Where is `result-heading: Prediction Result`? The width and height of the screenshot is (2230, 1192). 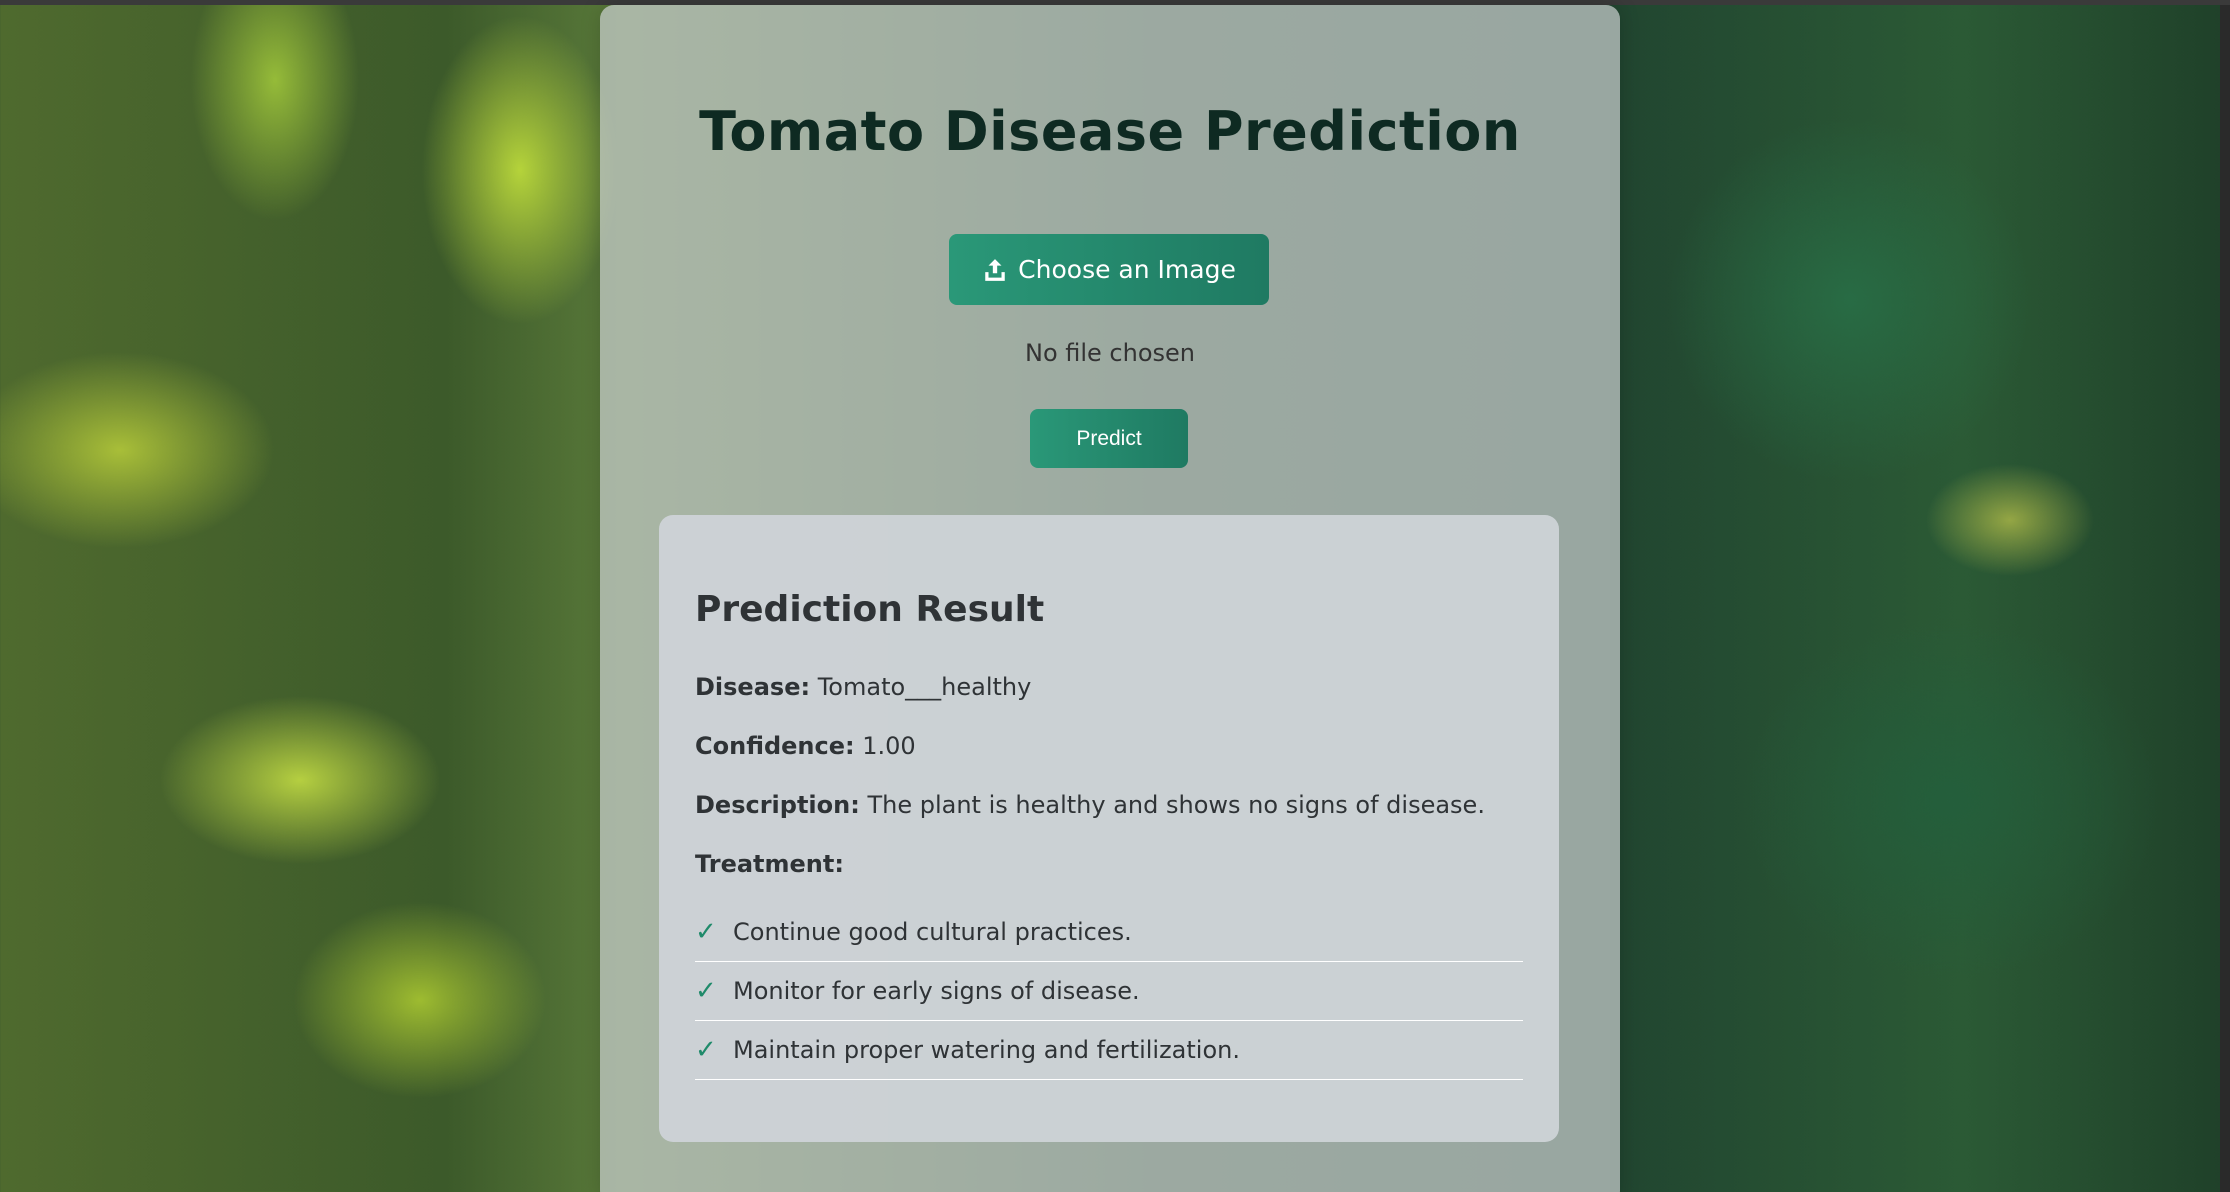
result-heading: Prediction Result is located at coordinates (870, 609).